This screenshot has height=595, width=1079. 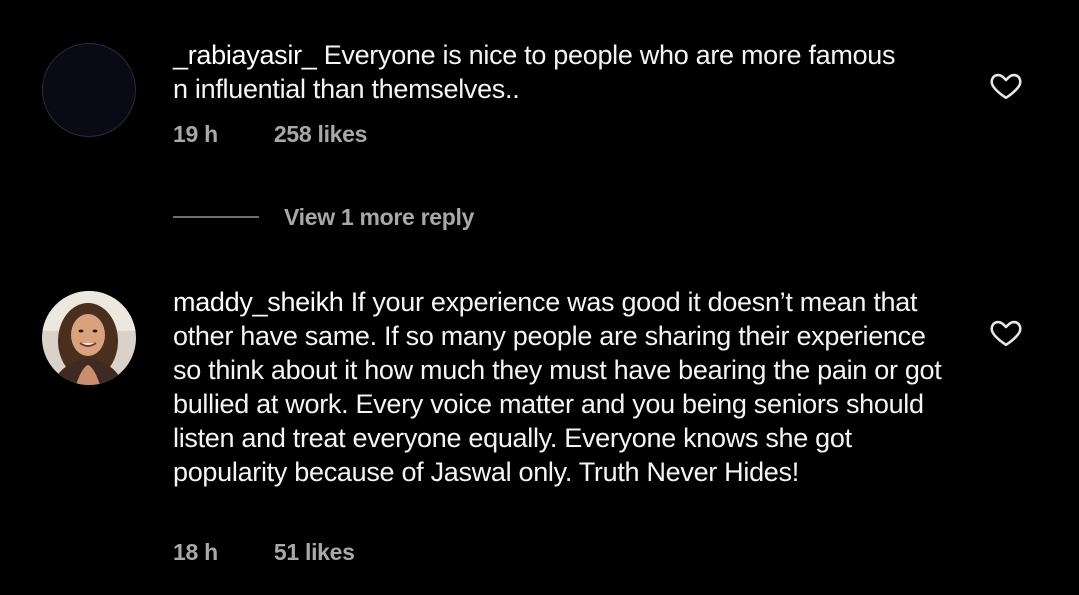 What do you see at coordinates (245, 55) in the screenshot?
I see `comment-username: _rabiayasir_` at bounding box center [245, 55].